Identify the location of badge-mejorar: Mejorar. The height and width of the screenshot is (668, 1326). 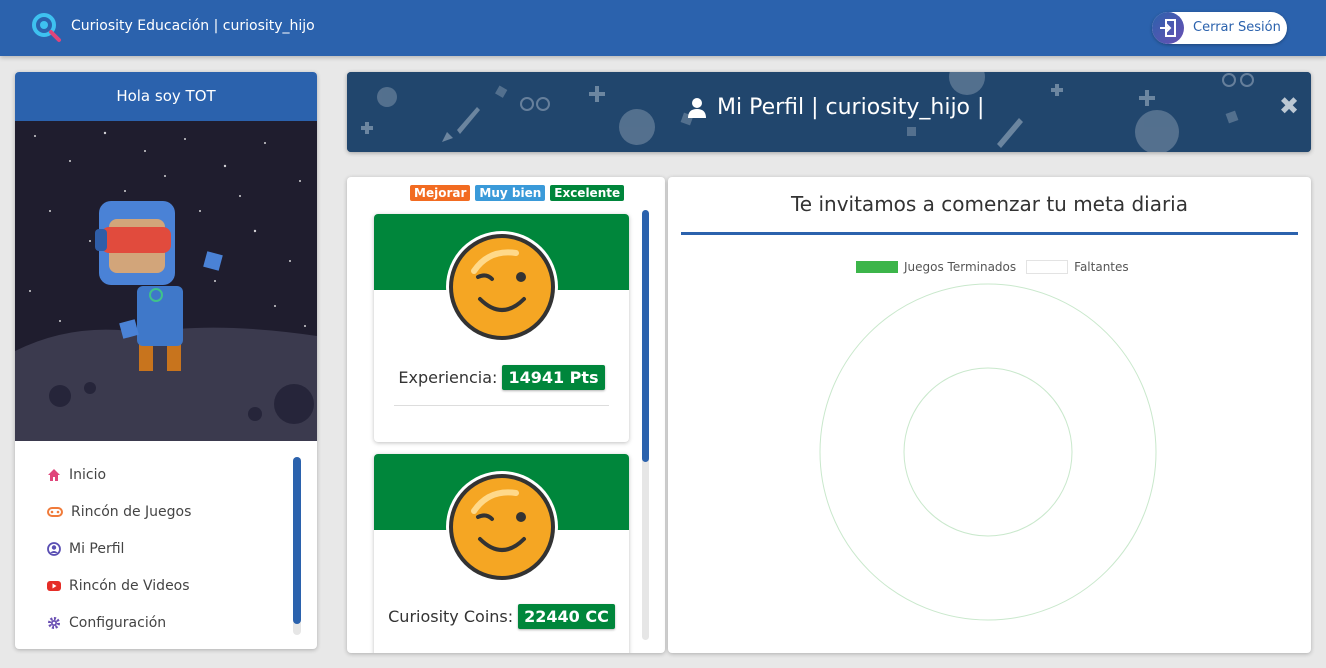
(440, 193).